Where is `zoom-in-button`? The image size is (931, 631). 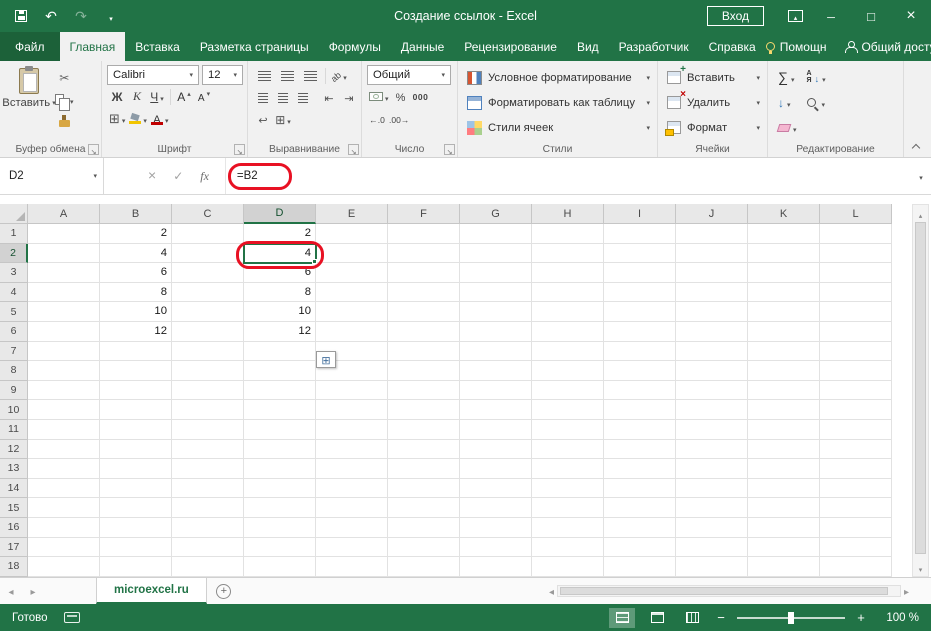
zoom-in-button is located at coordinates (861, 617).